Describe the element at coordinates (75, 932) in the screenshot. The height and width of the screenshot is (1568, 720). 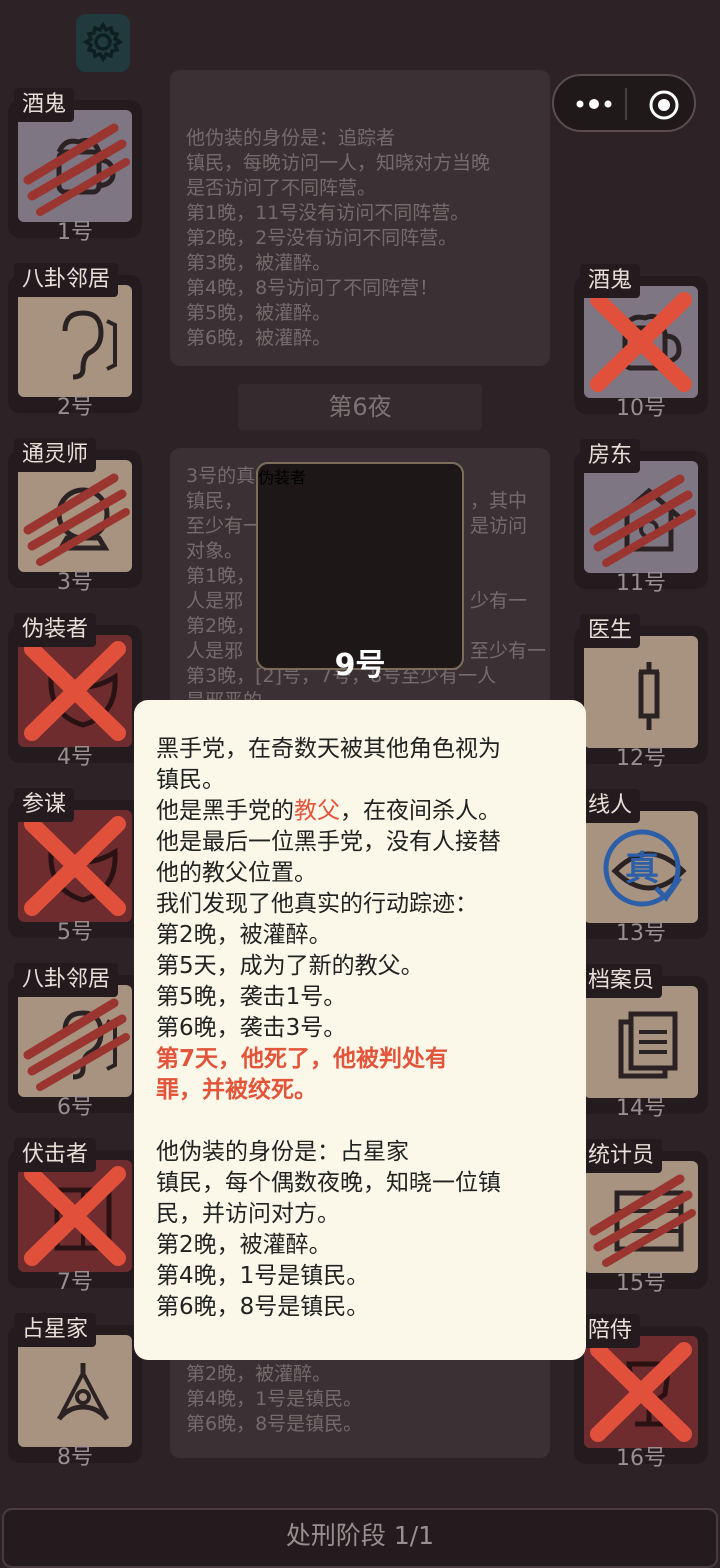
I see `card-player-number: 5号` at that location.